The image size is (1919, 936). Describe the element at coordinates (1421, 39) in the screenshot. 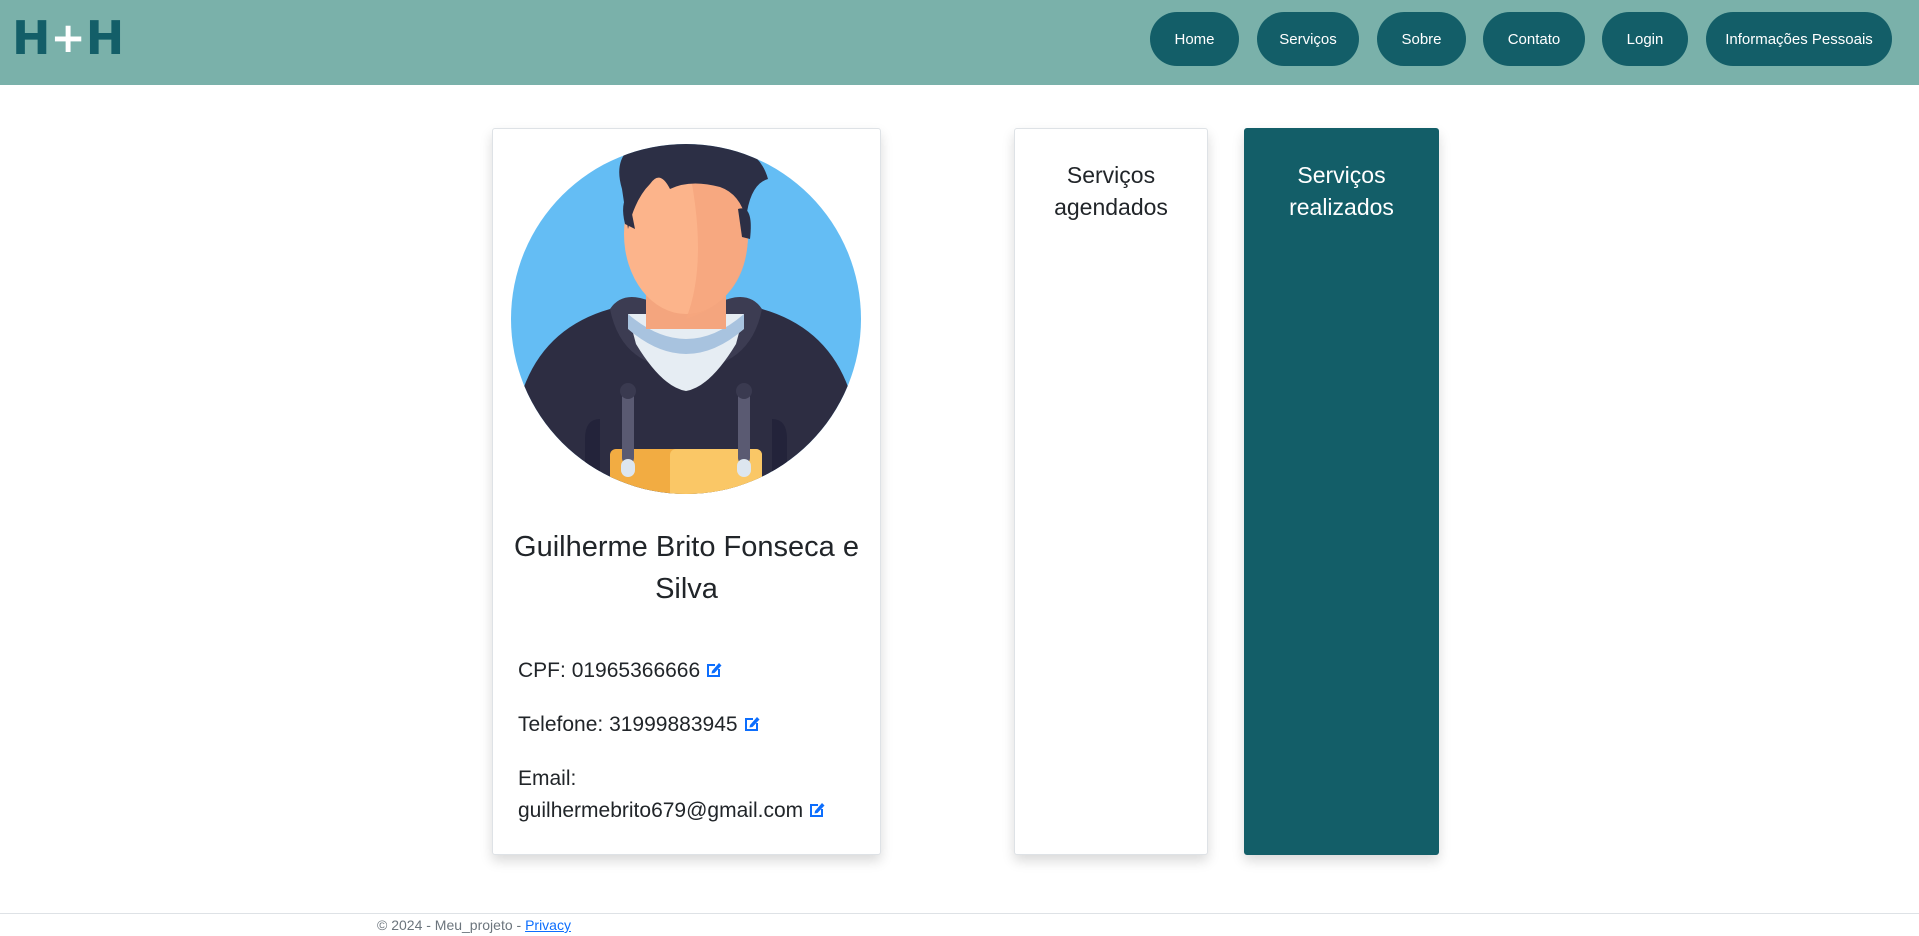

I see `nav-sobre-button: Sobre` at that location.